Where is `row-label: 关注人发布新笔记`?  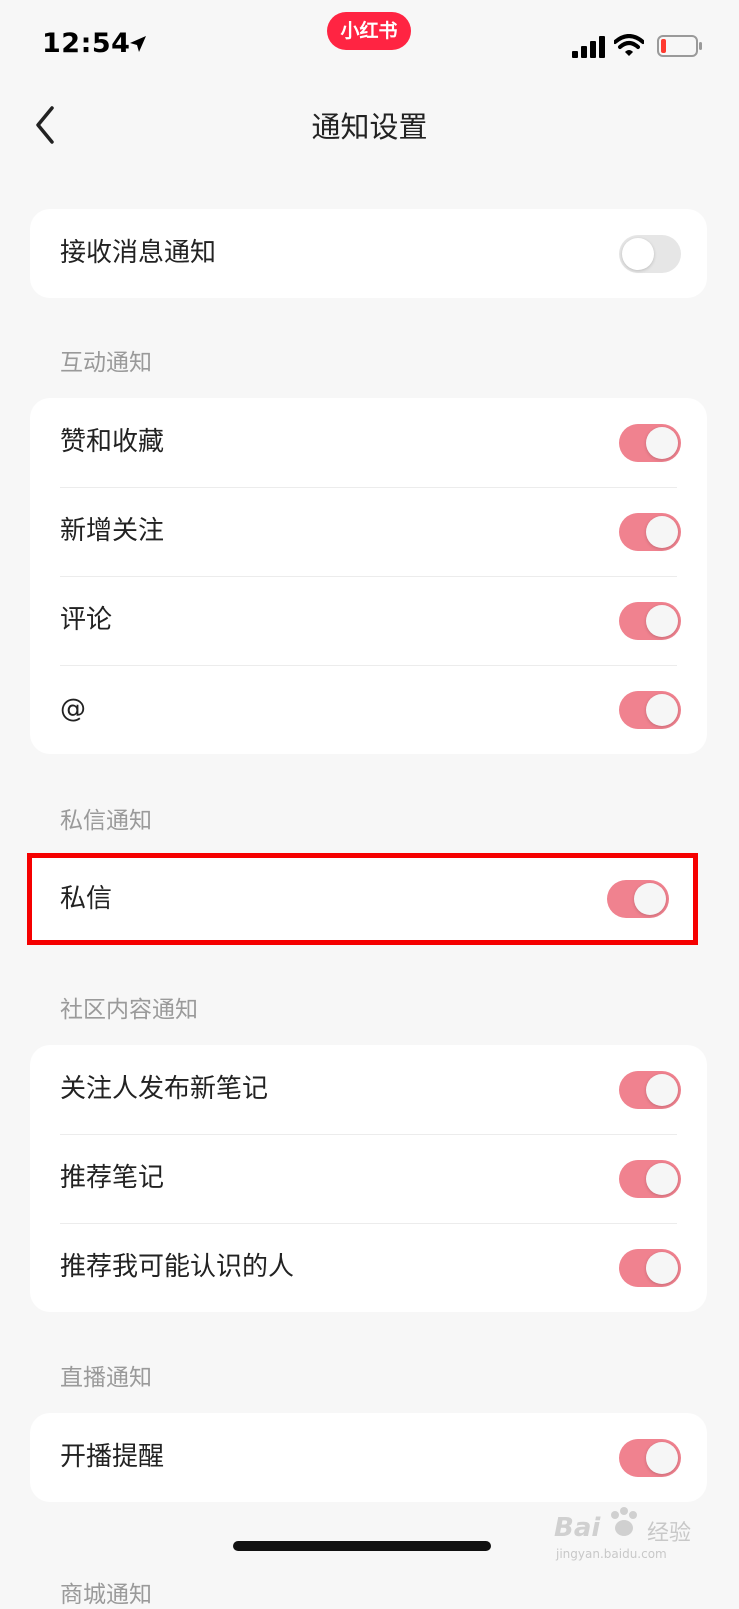 row-label: 关注人发布新笔记 is located at coordinates (164, 1089).